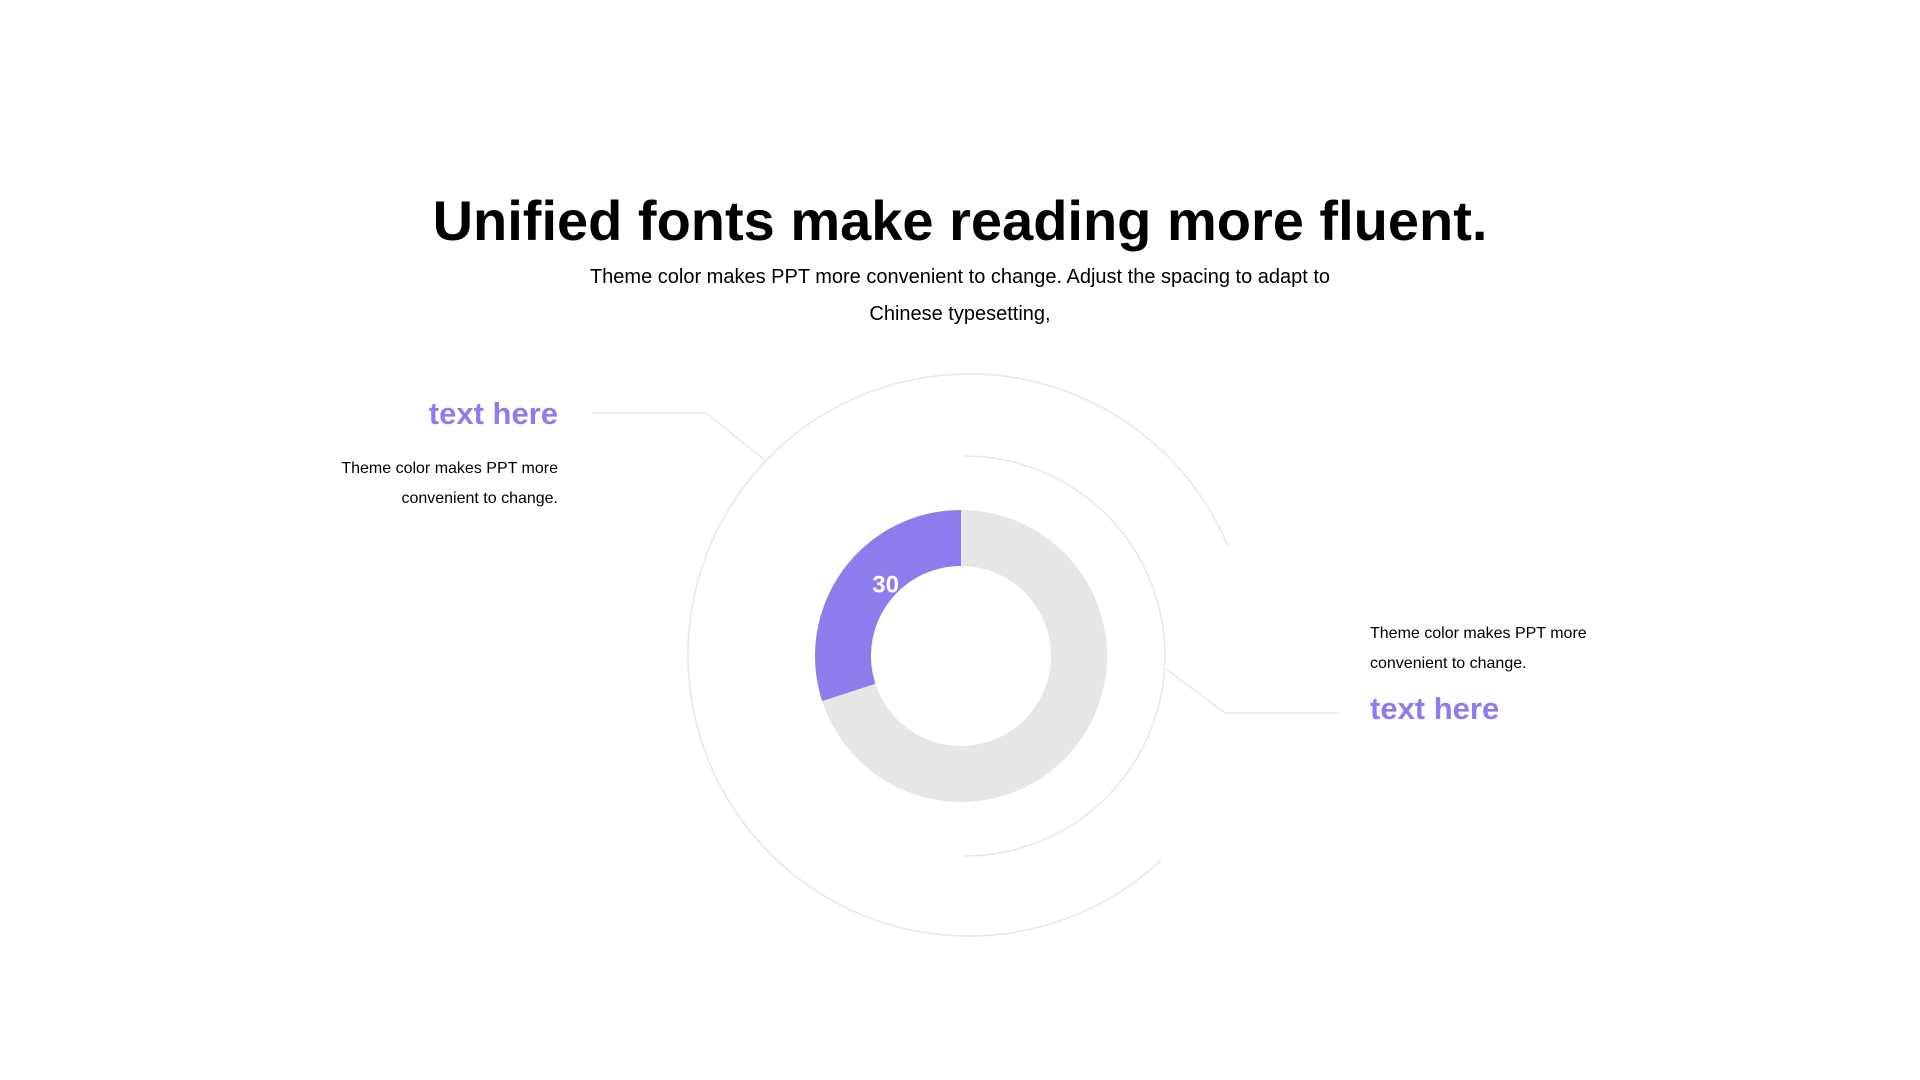  Describe the element at coordinates (885, 584) in the screenshot. I see `donut-value-label: 30` at that location.